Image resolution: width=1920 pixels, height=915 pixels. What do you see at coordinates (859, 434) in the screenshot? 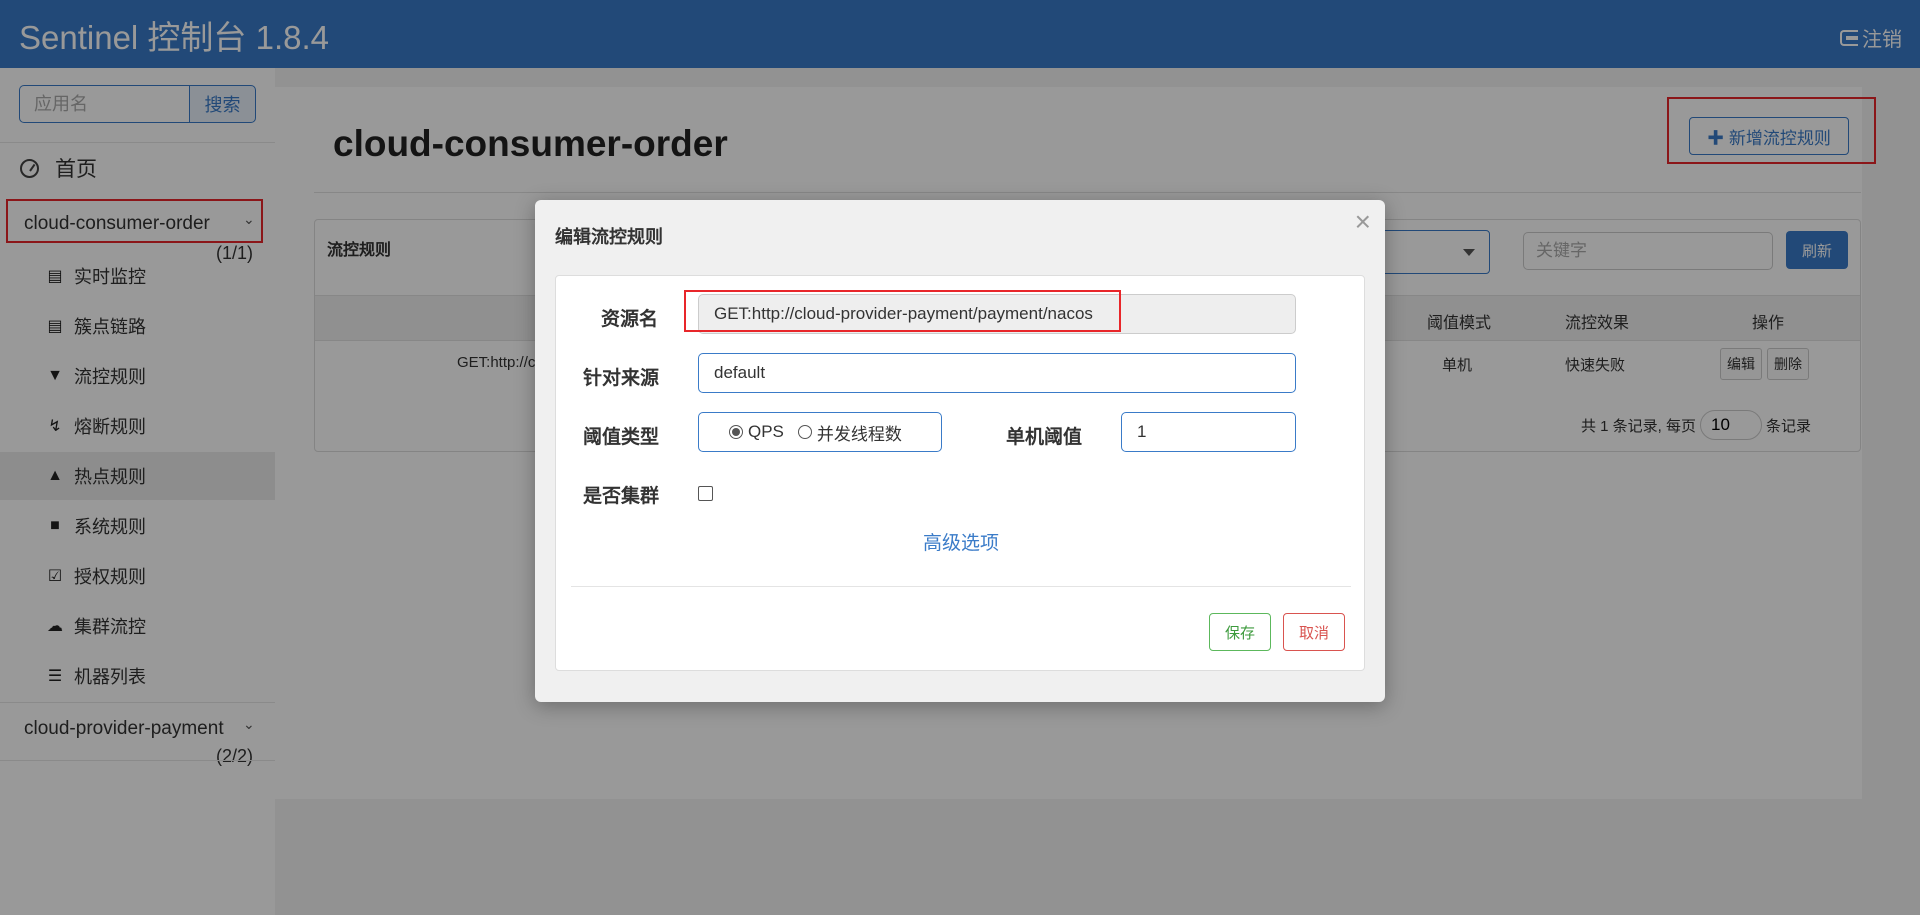
I see `radio-threads-label: 并发线程数` at bounding box center [859, 434].